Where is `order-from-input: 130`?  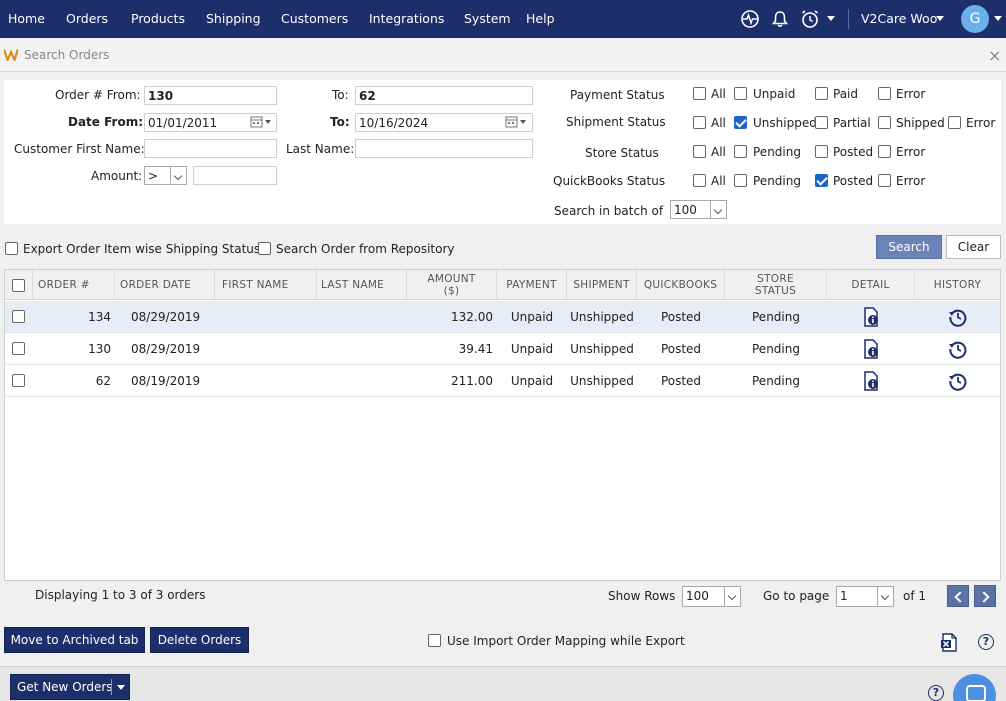 order-from-input: 130 is located at coordinates (210, 95).